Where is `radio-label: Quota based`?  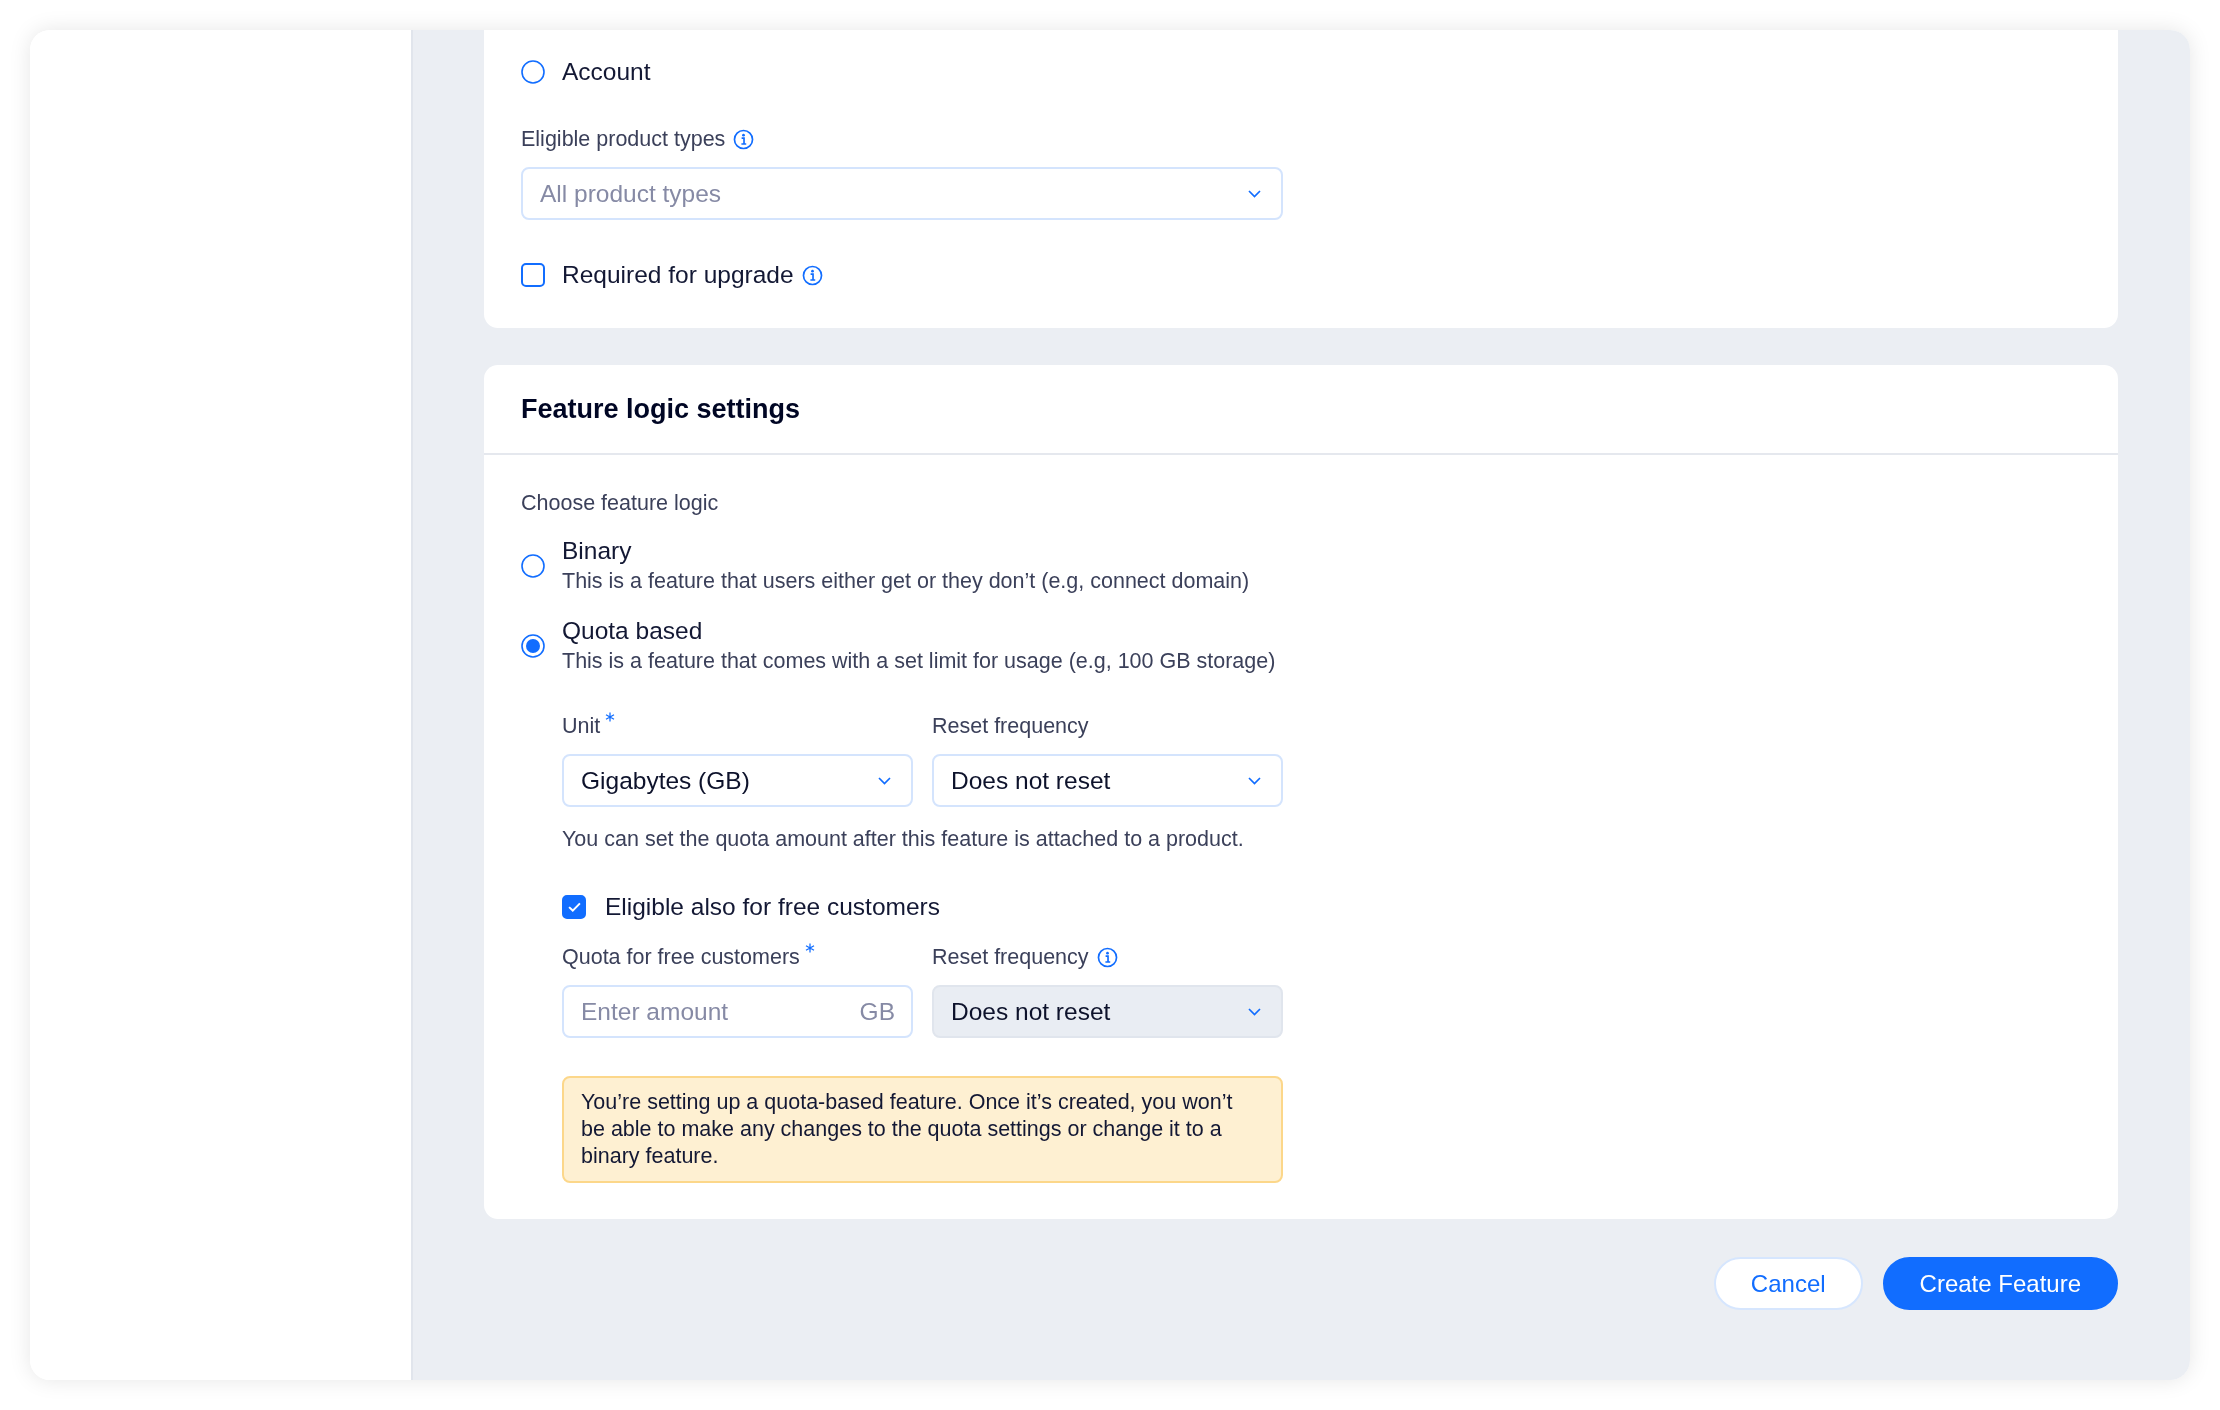 radio-label: Quota based is located at coordinates (632, 630).